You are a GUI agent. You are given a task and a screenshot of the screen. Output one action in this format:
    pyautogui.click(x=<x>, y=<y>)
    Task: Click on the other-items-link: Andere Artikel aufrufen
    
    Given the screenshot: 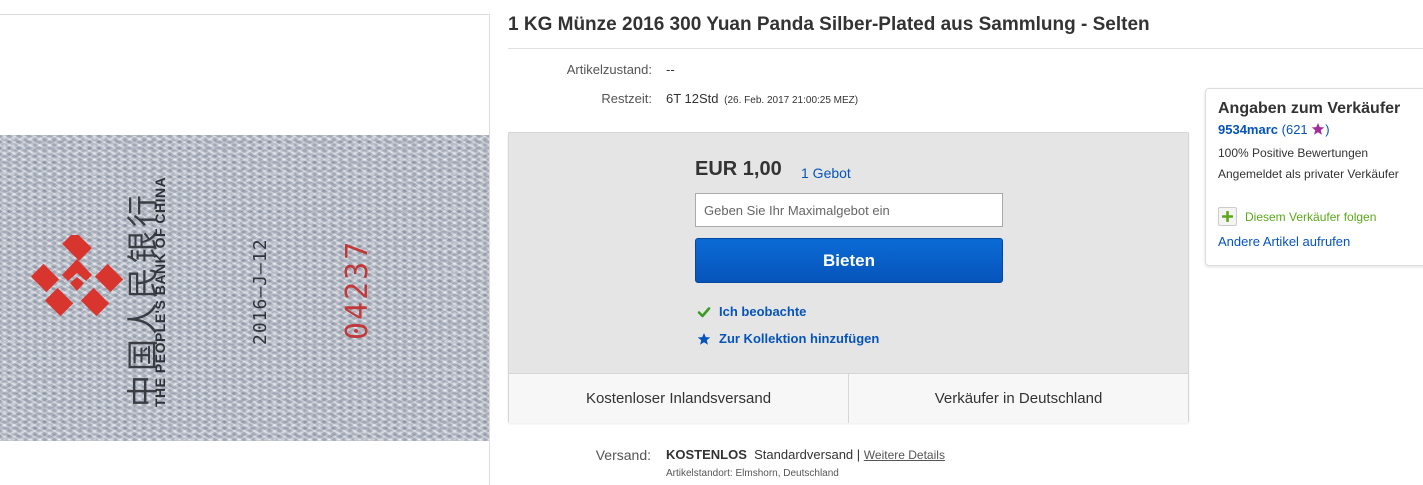 What is the action you would take?
    pyautogui.click(x=1284, y=241)
    